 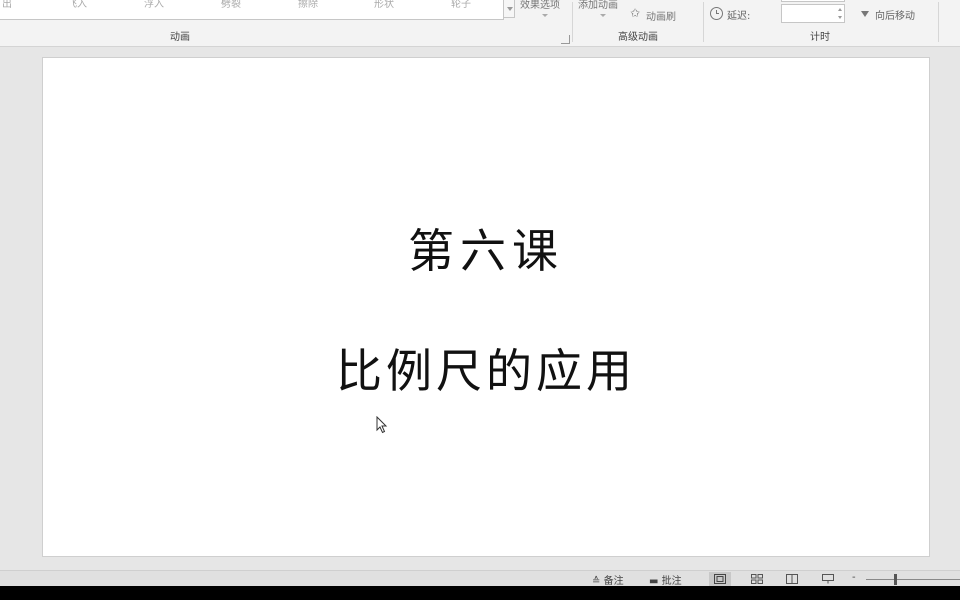 What do you see at coordinates (384, 5) in the screenshot?
I see `animation-item-shape: 形状` at bounding box center [384, 5].